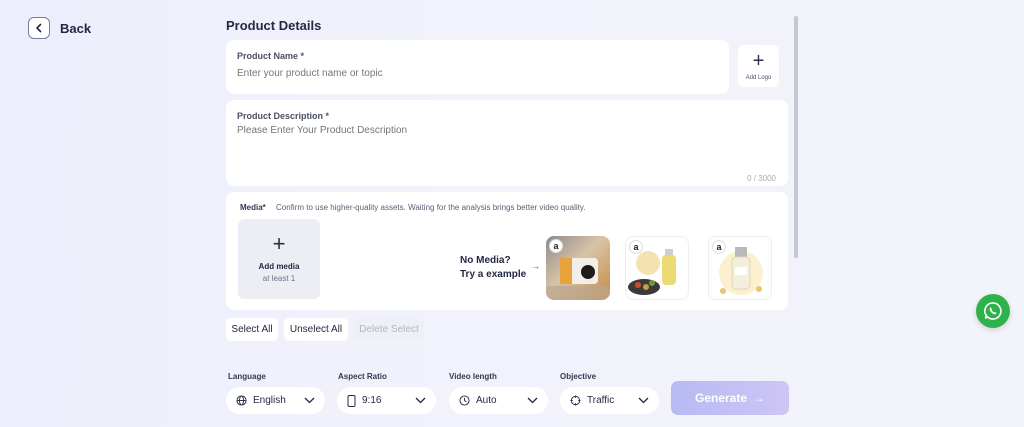 This screenshot has width=1024, height=427. What do you see at coordinates (502, 130) in the screenshot?
I see `product-description-input` at bounding box center [502, 130].